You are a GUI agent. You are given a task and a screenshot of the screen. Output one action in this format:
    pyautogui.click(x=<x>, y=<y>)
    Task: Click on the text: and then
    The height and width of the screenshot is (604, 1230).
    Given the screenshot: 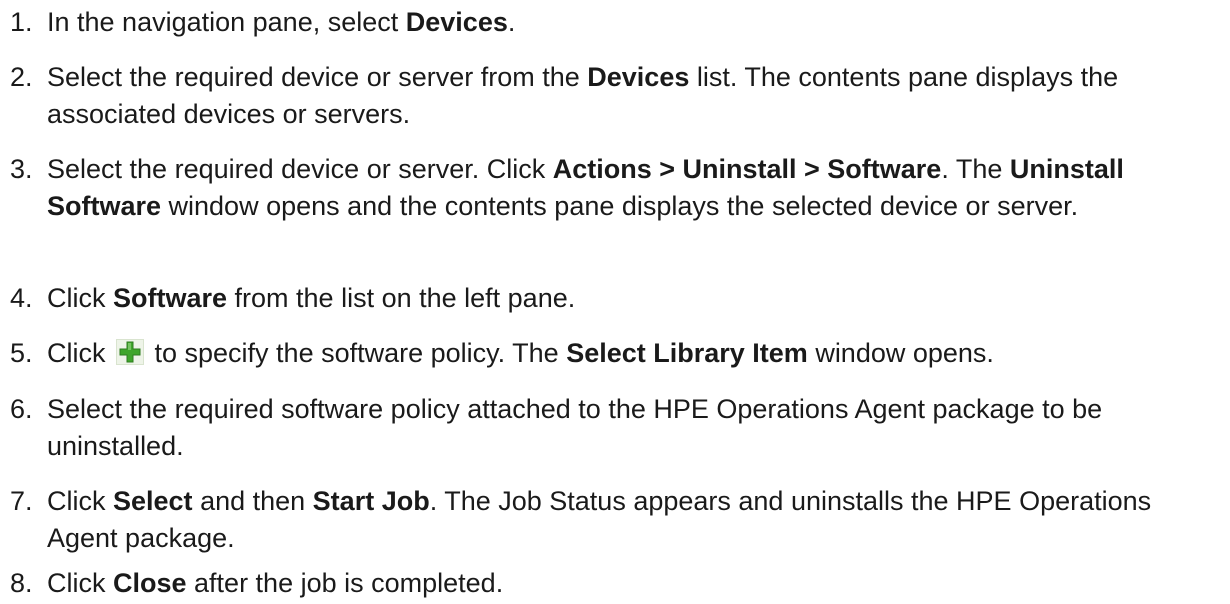 What is the action you would take?
    pyautogui.click(x=252, y=501)
    